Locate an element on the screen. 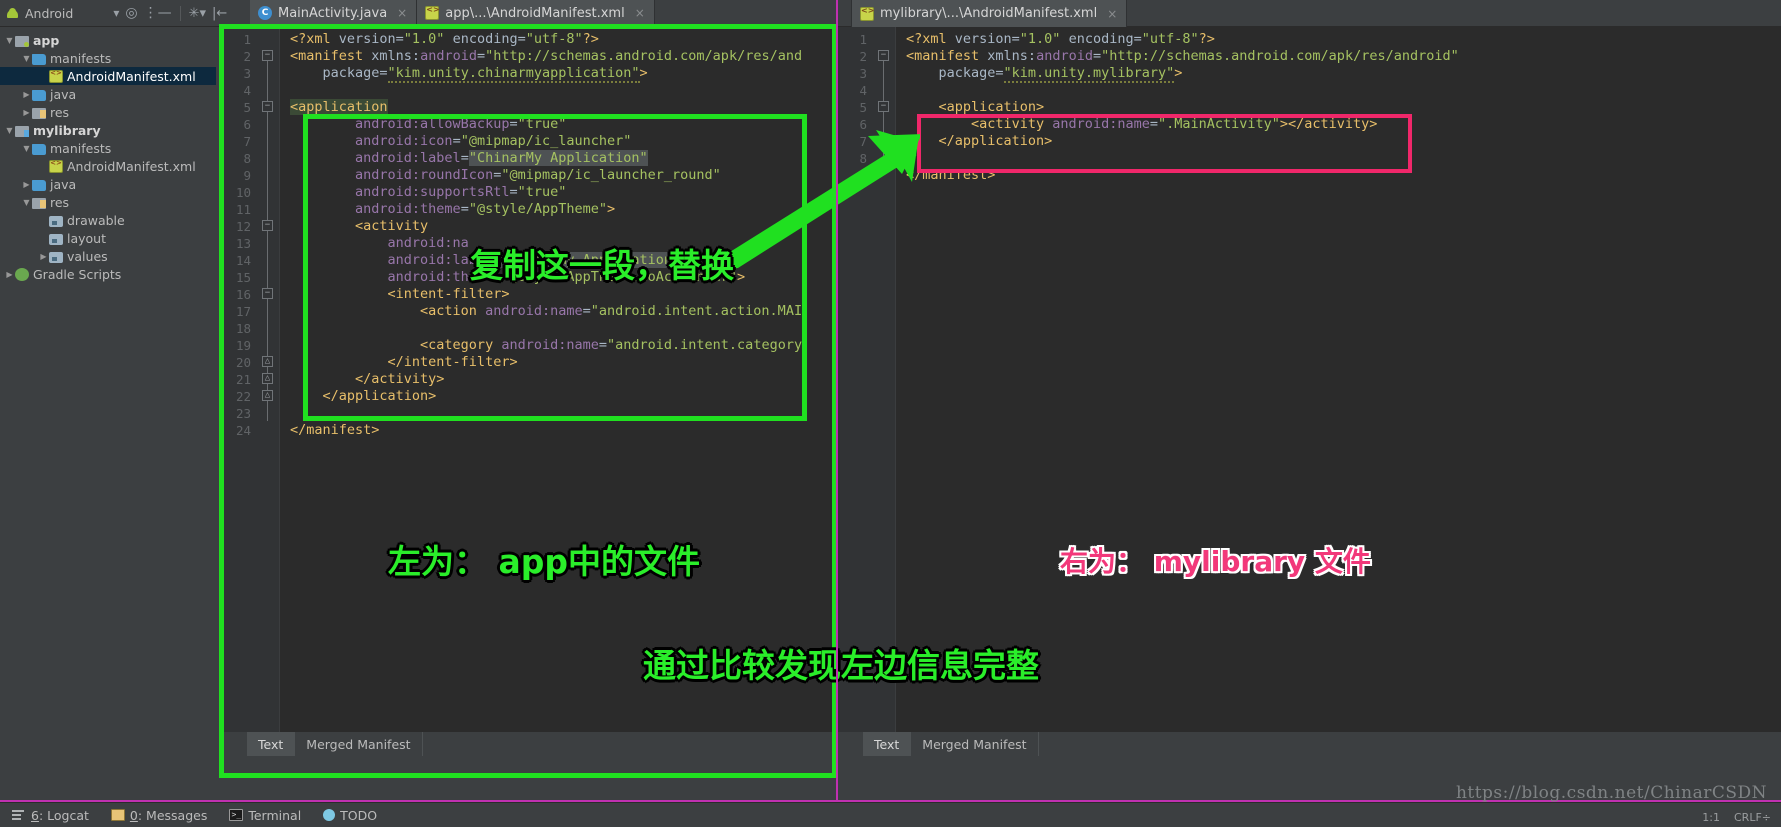 The image size is (1781, 827). todo-icon is located at coordinates (329, 815).